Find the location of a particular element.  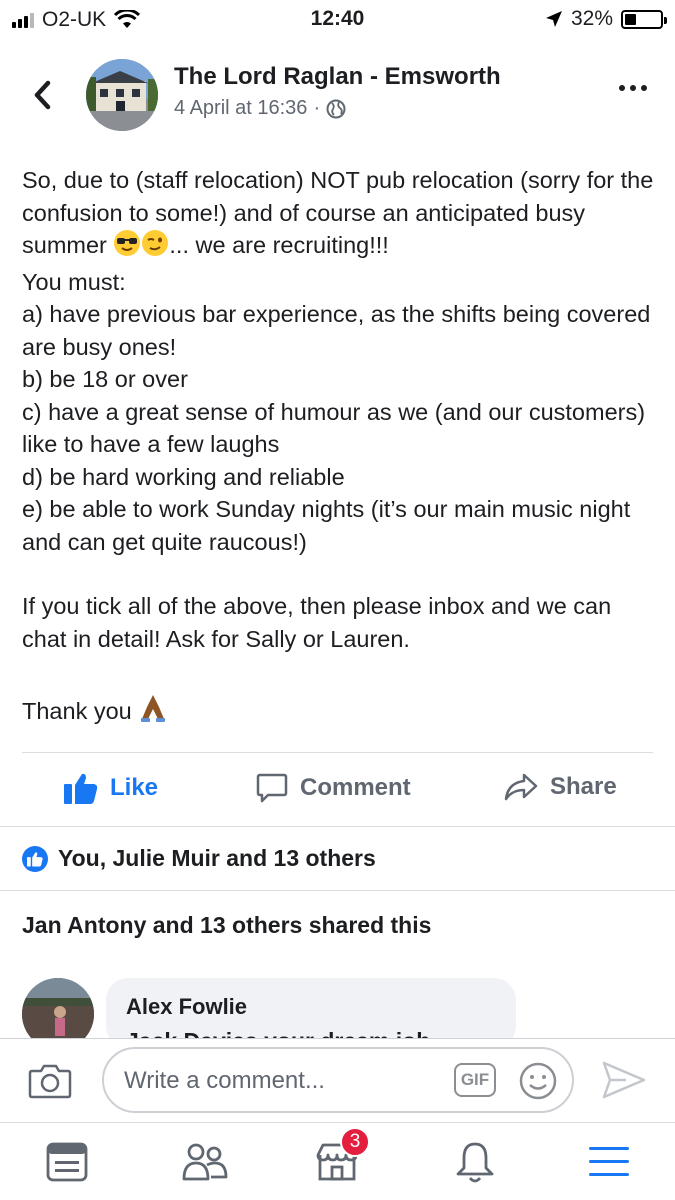

post-text-line: ... we are recruiting!!! is located at coordinates (279, 245).